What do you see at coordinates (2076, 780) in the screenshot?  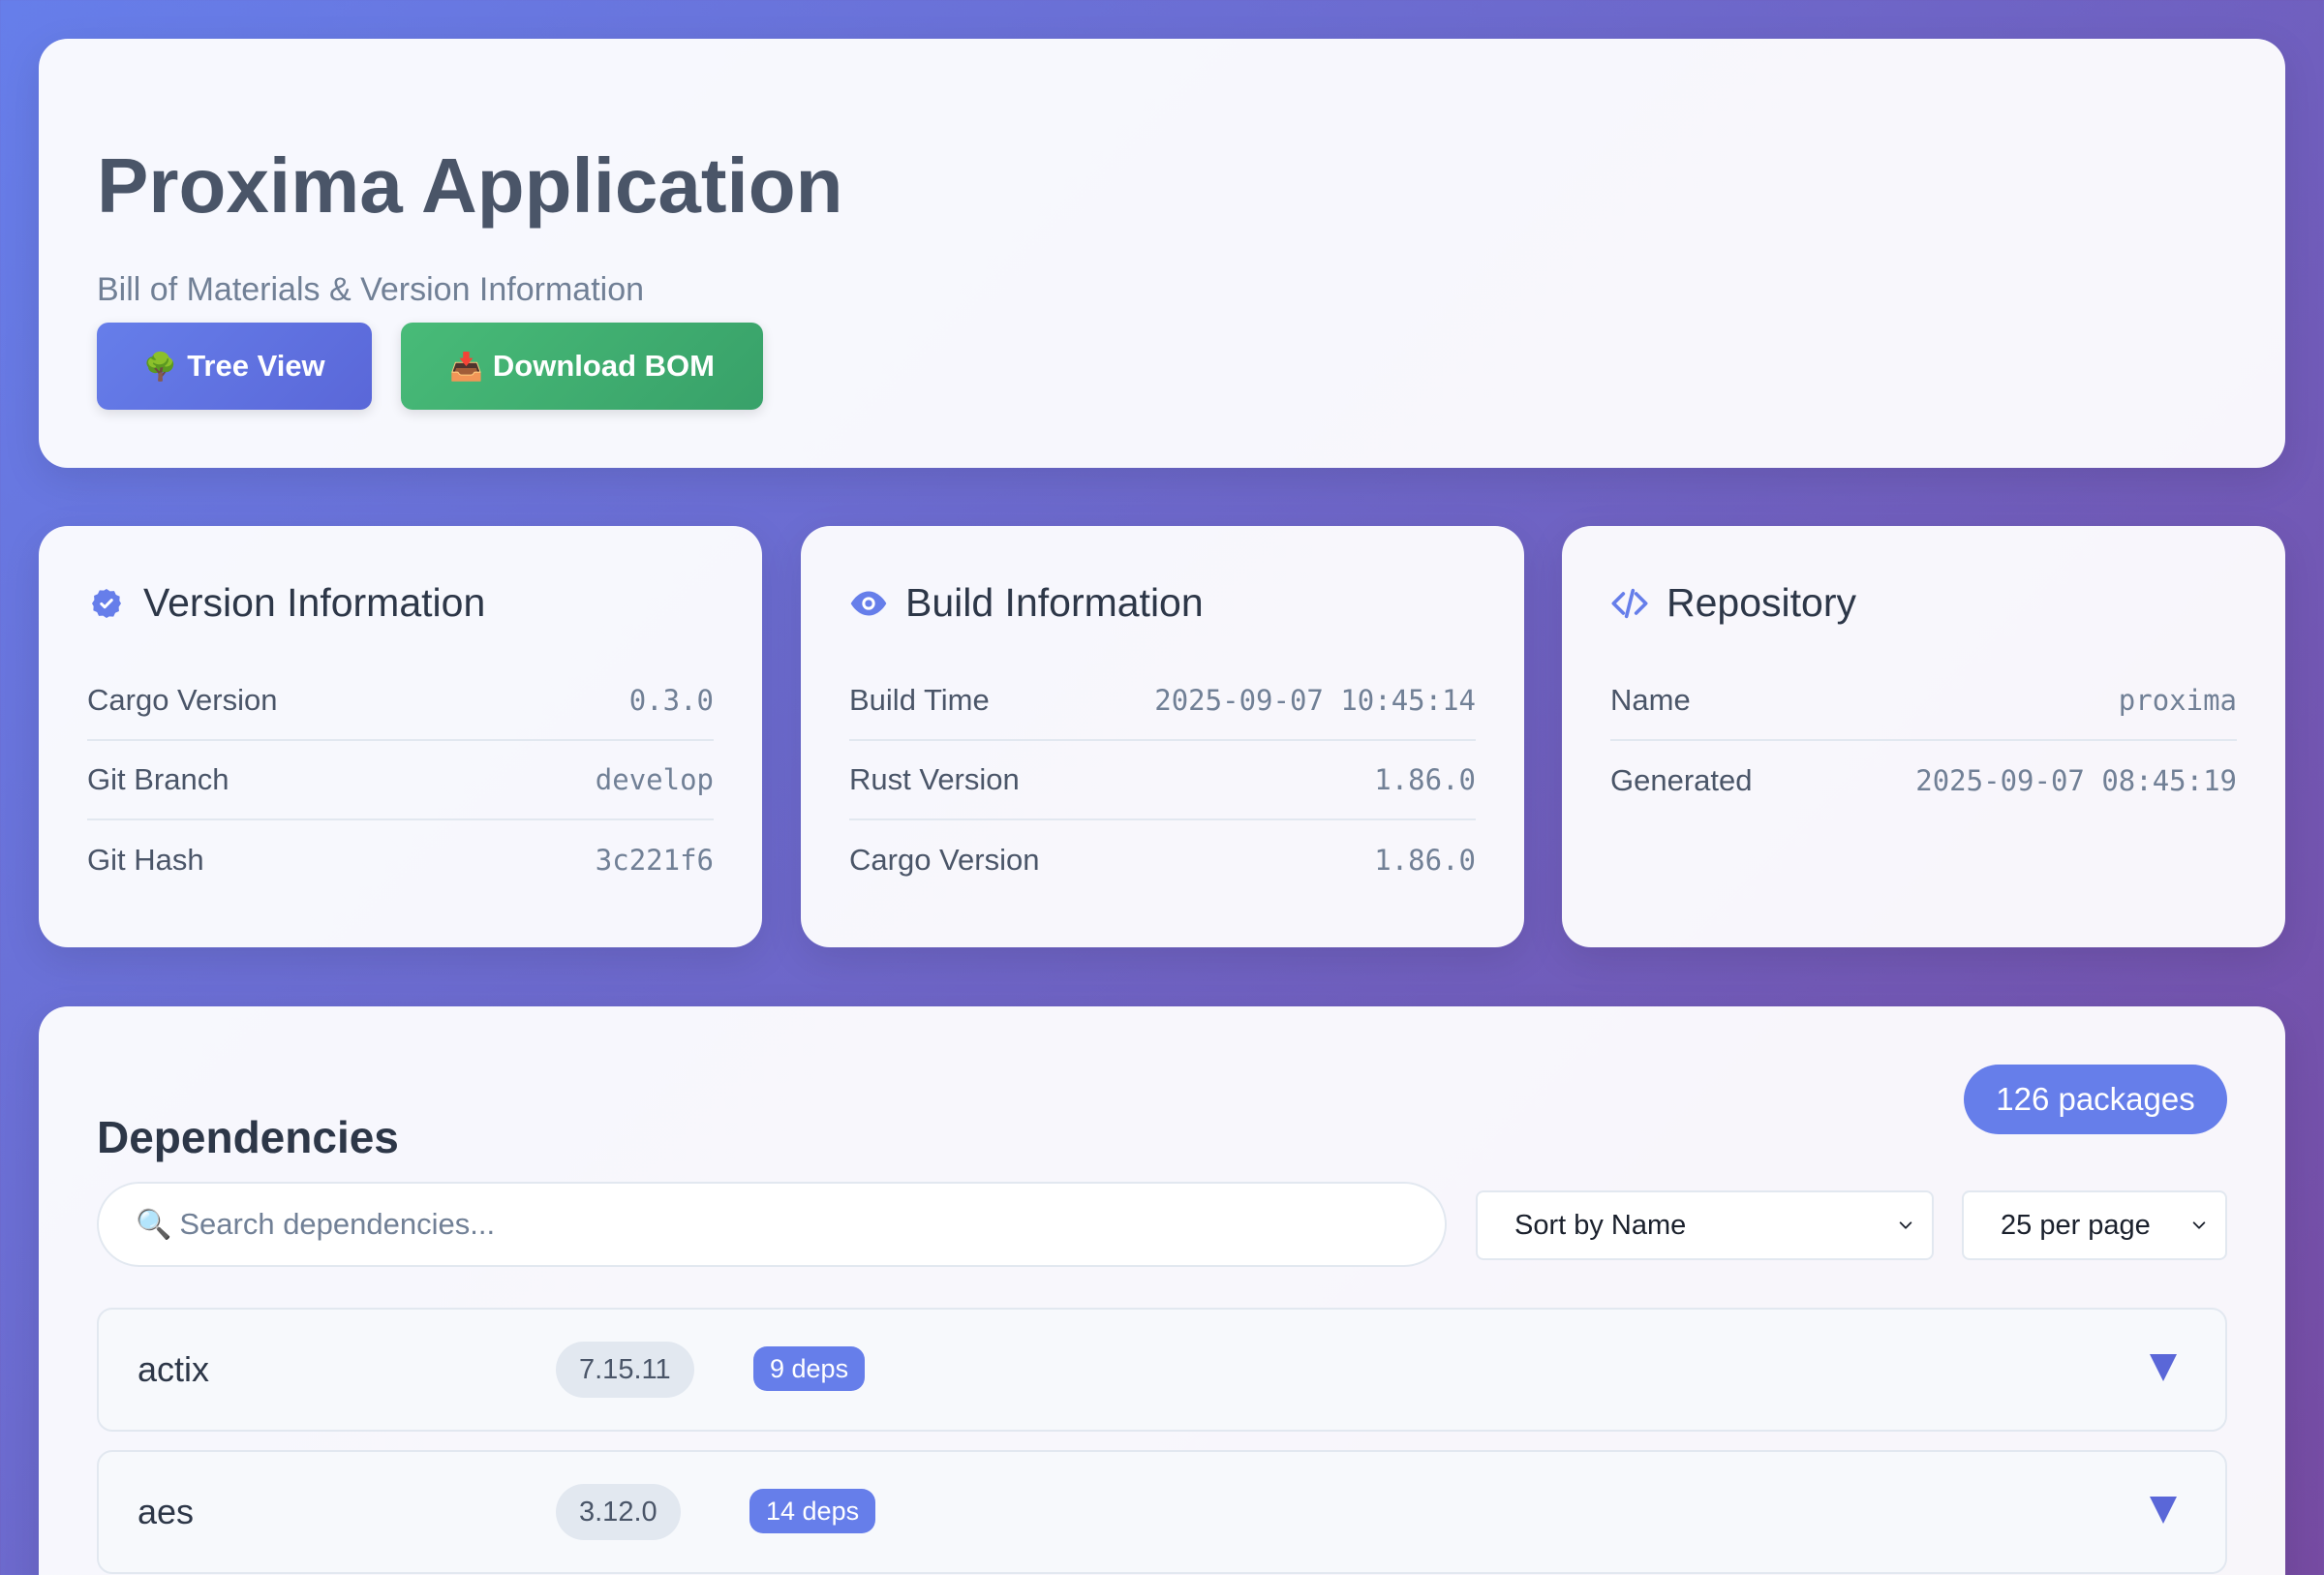 I see `info-value: 2025-09-07 08:45:19` at bounding box center [2076, 780].